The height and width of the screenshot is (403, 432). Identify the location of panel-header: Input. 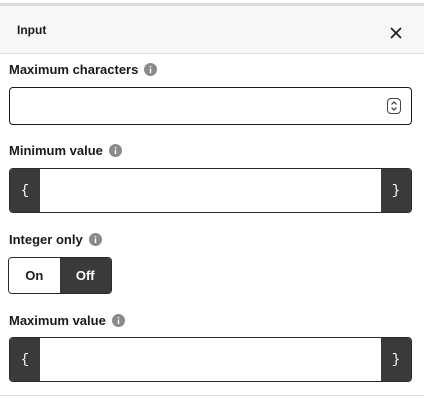
(212, 30).